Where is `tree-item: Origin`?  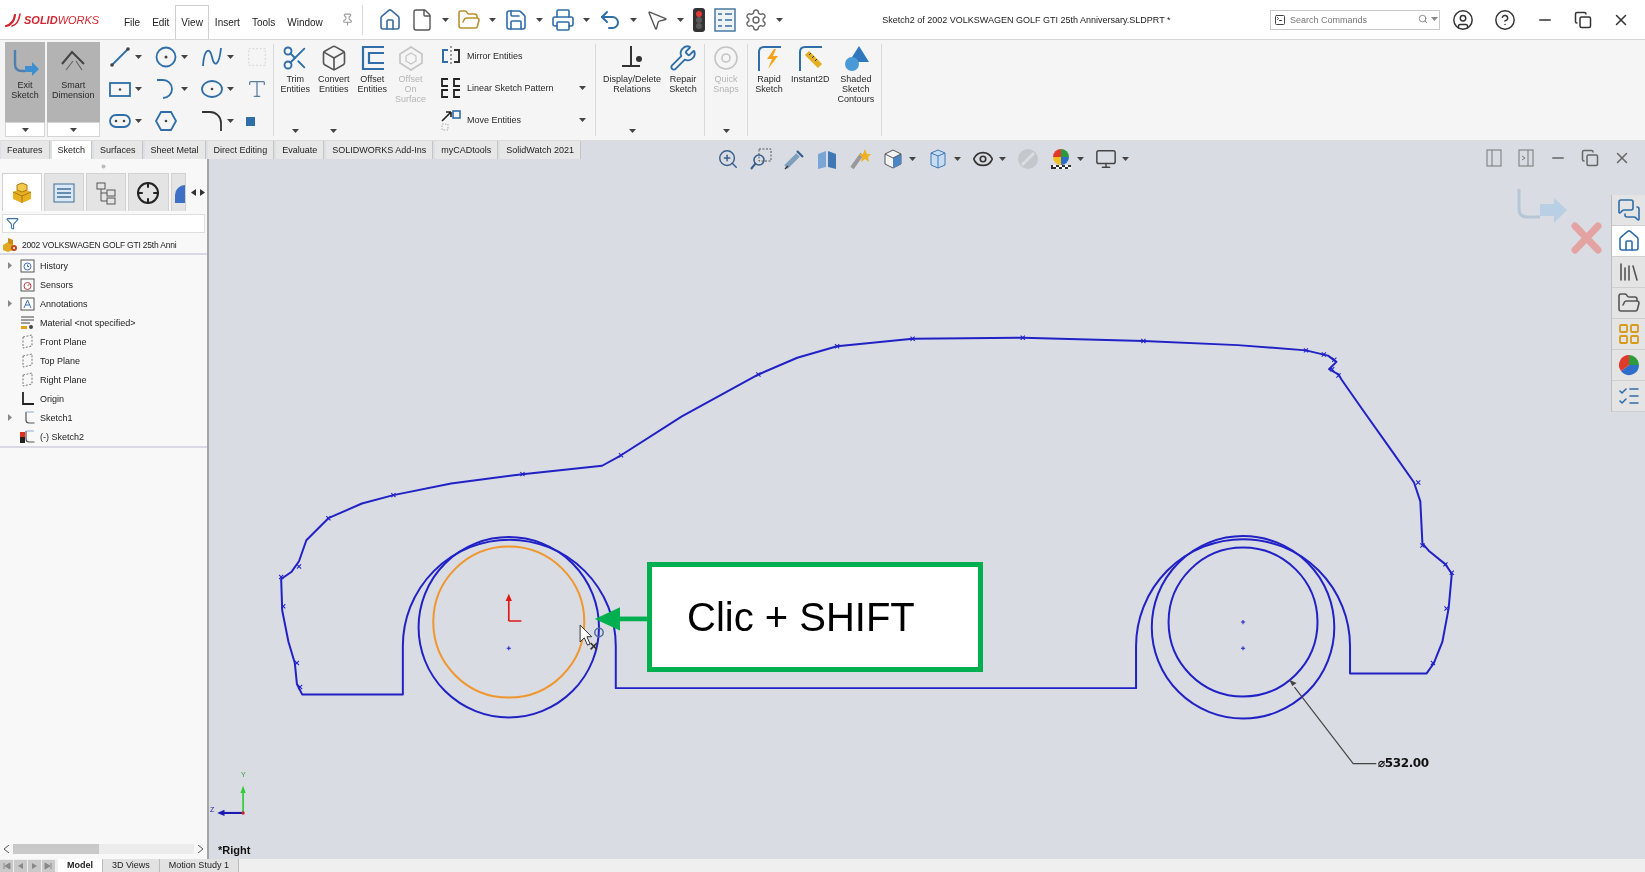
tree-item: Origin is located at coordinates (42, 398).